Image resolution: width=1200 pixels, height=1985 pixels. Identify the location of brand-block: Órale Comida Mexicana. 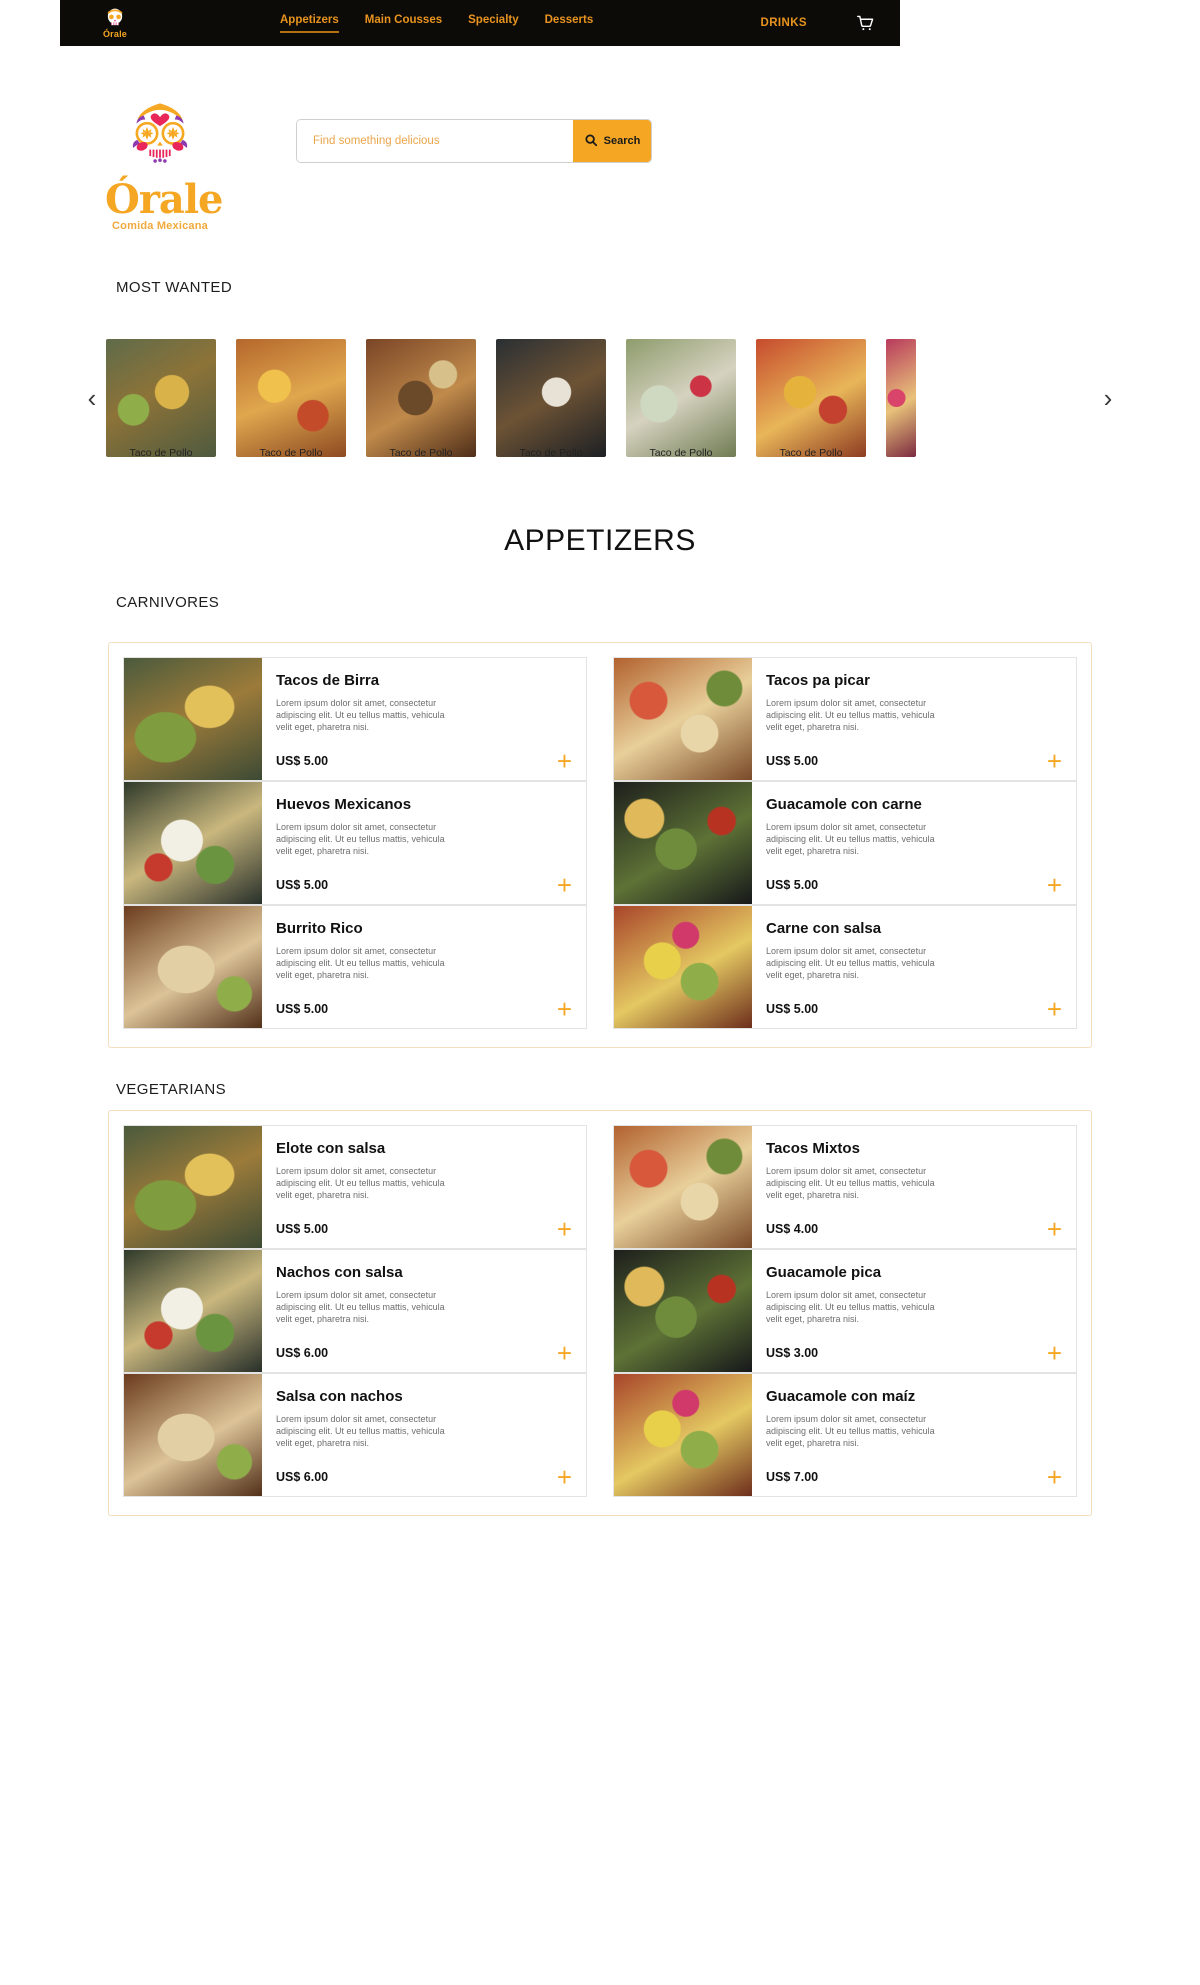
(164, 164).